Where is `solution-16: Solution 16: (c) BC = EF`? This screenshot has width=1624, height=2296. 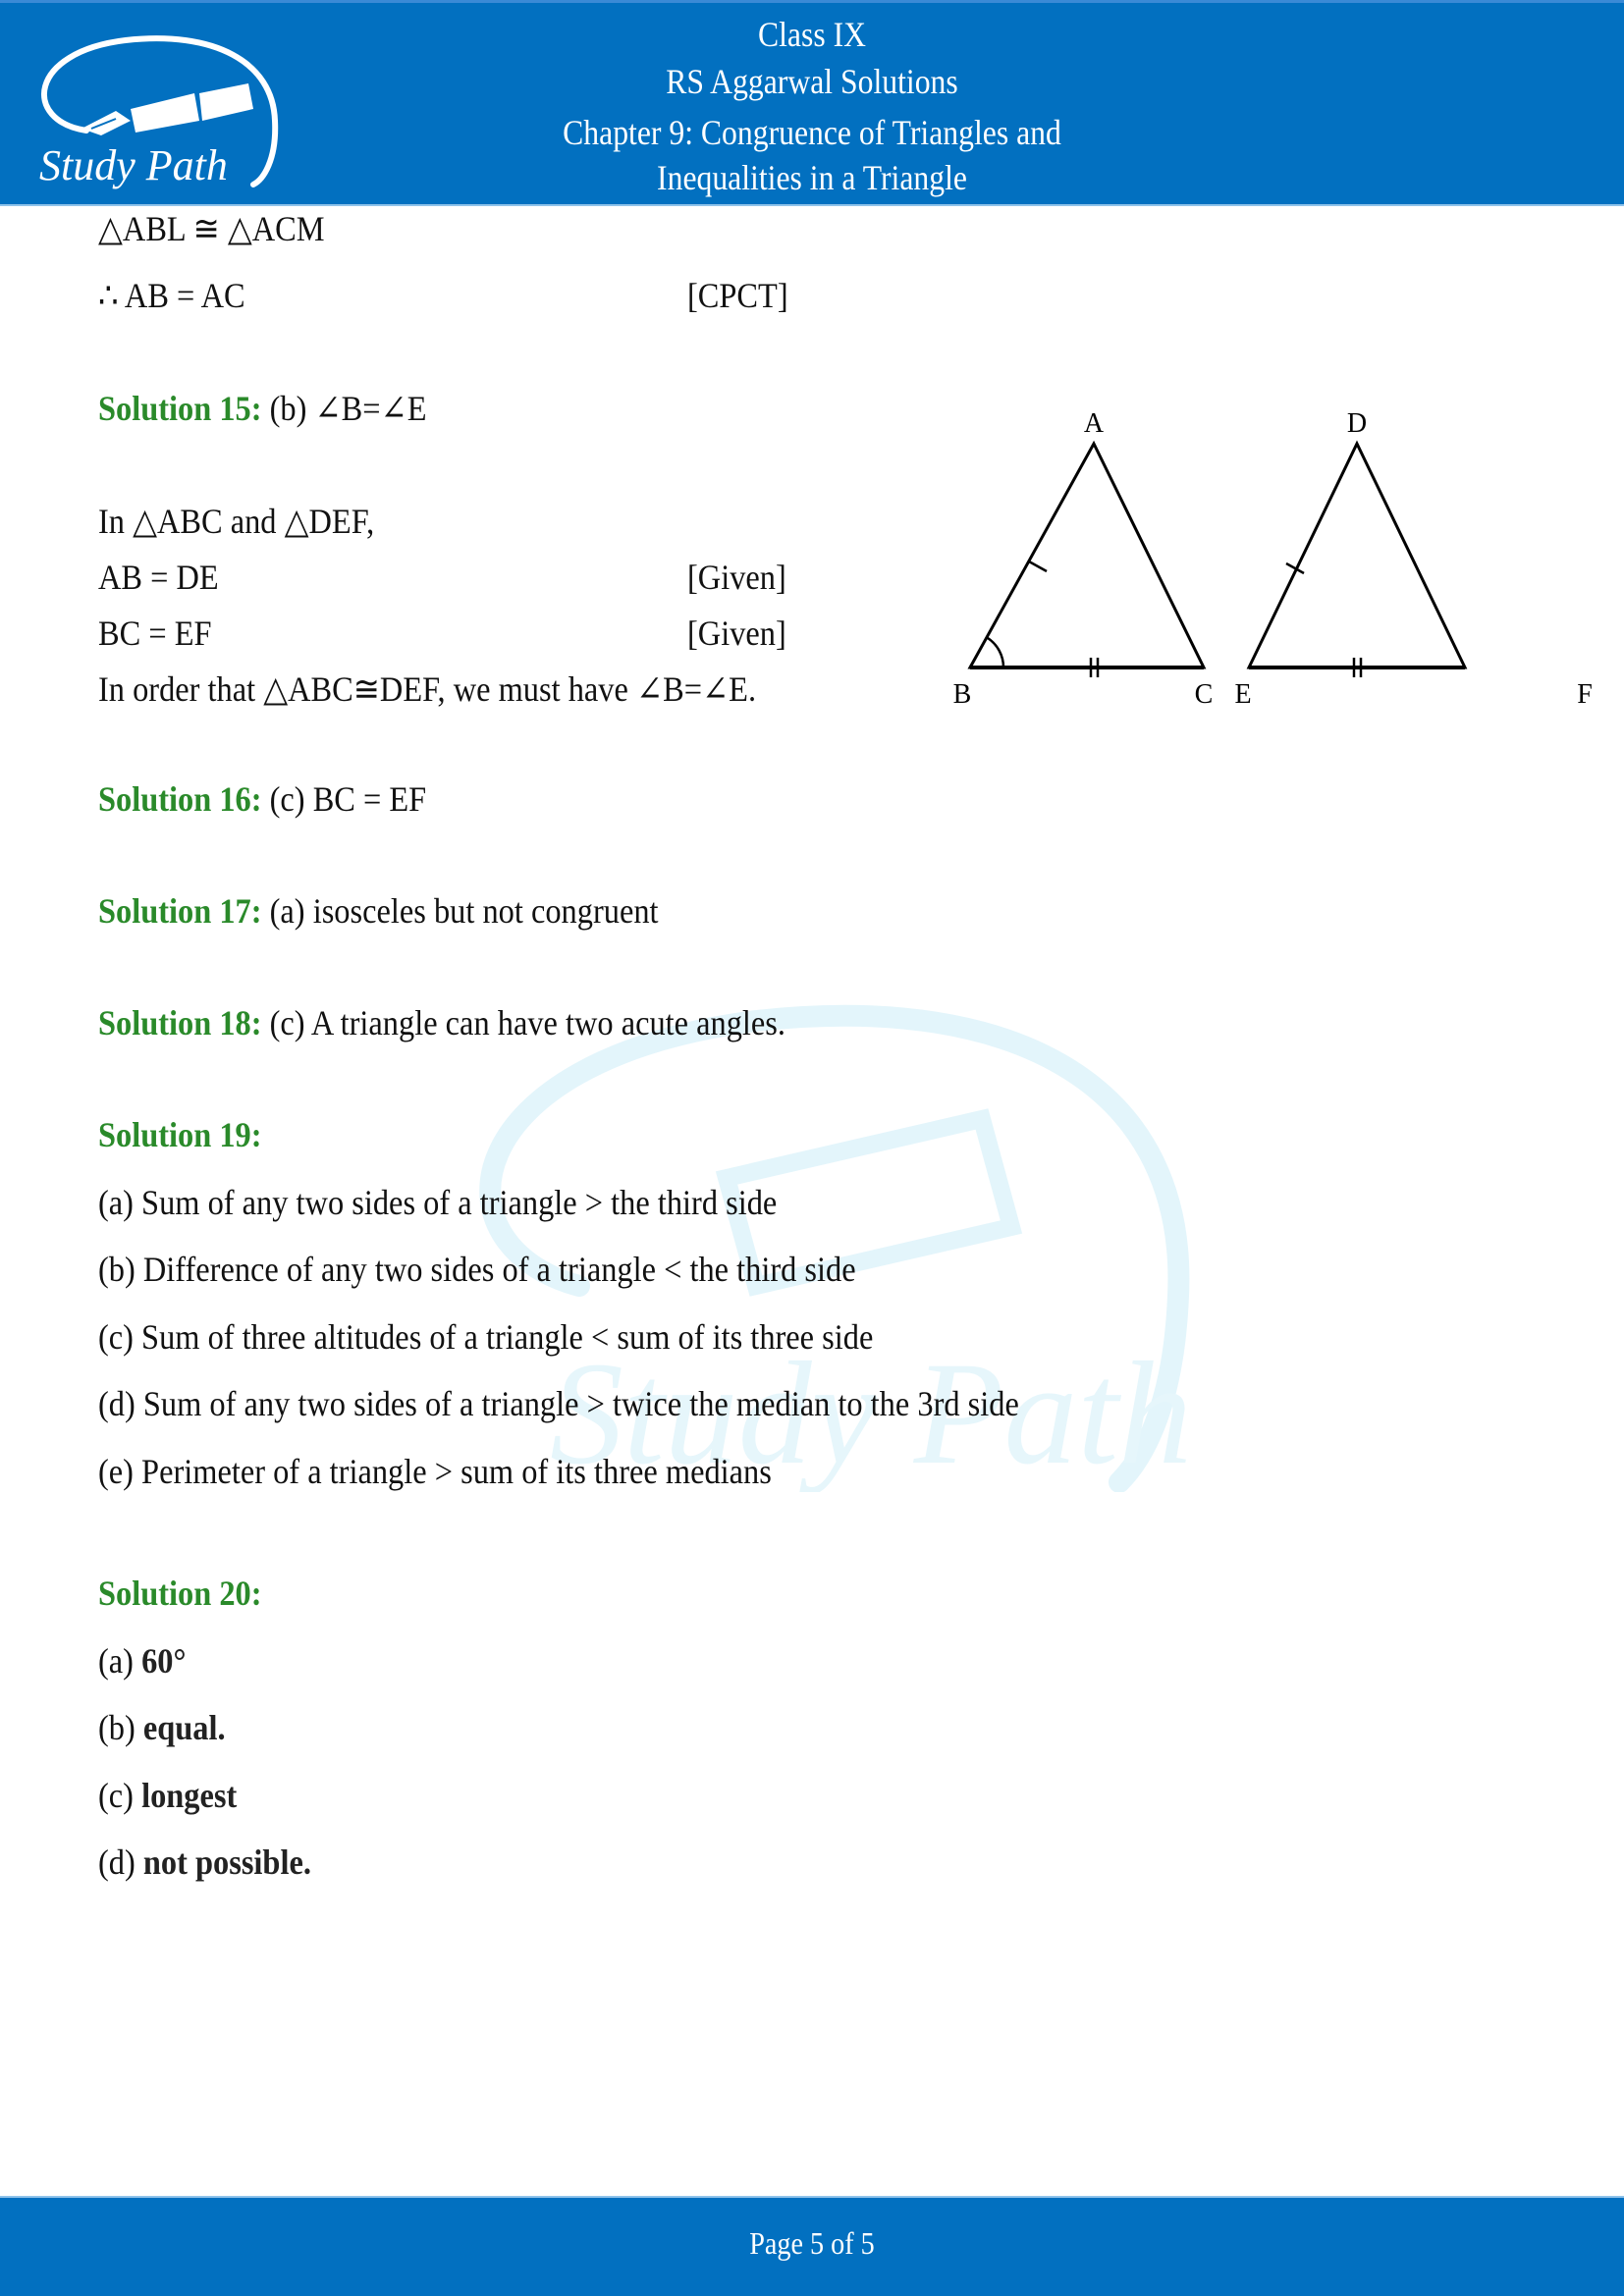 solution-16: Solution 16: (c) BC = EF is located at coordinates (262, 799).